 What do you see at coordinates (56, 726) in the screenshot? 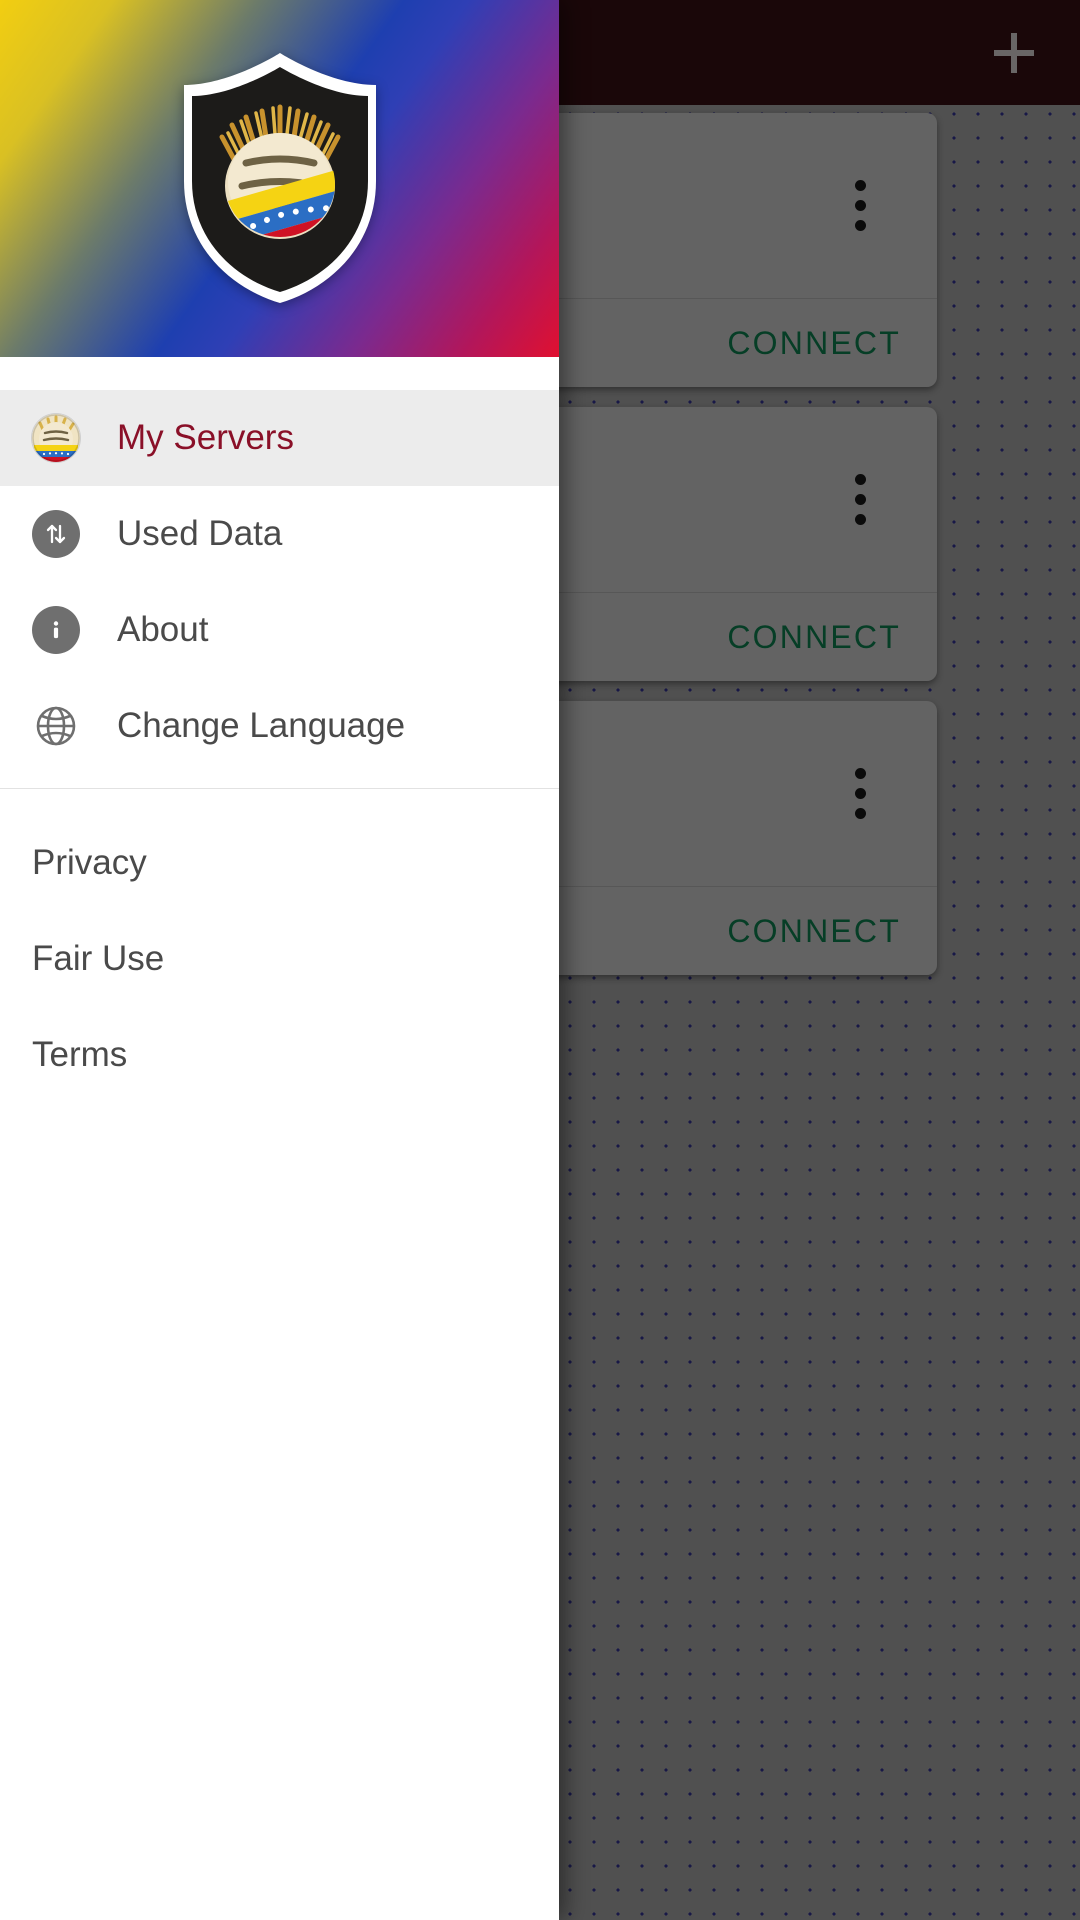
I see `globe-icon` at bounding box center [56, 726].